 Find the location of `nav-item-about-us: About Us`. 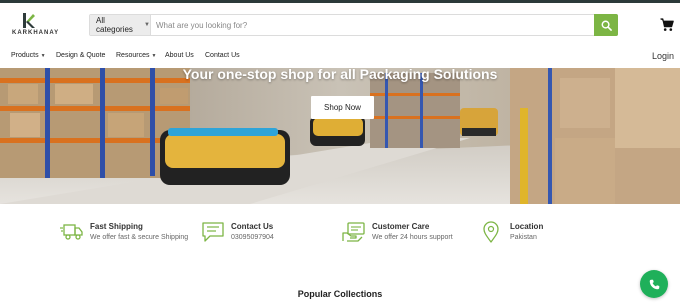

nav-item-about-us: About Us is located at coordinates (179, 55).